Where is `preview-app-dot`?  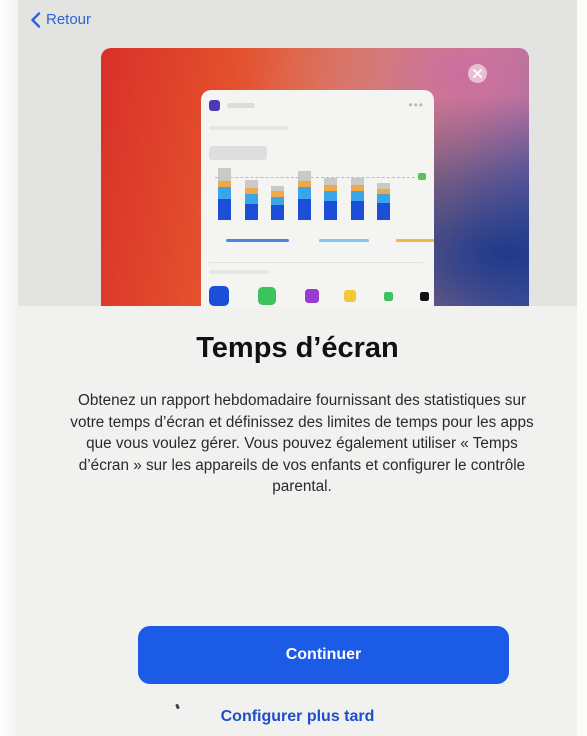
preview-app-dot is located at coordinates (214, 105).